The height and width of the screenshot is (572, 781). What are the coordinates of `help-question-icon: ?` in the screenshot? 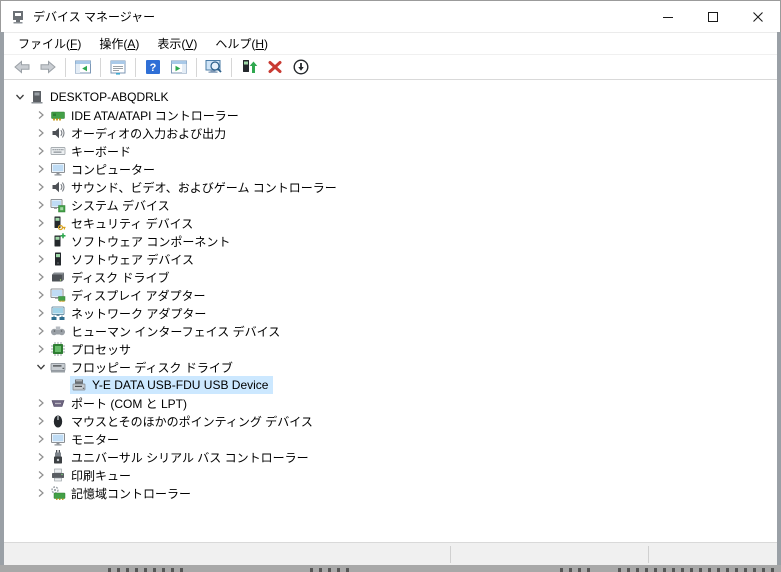 It's located at (153, 67).